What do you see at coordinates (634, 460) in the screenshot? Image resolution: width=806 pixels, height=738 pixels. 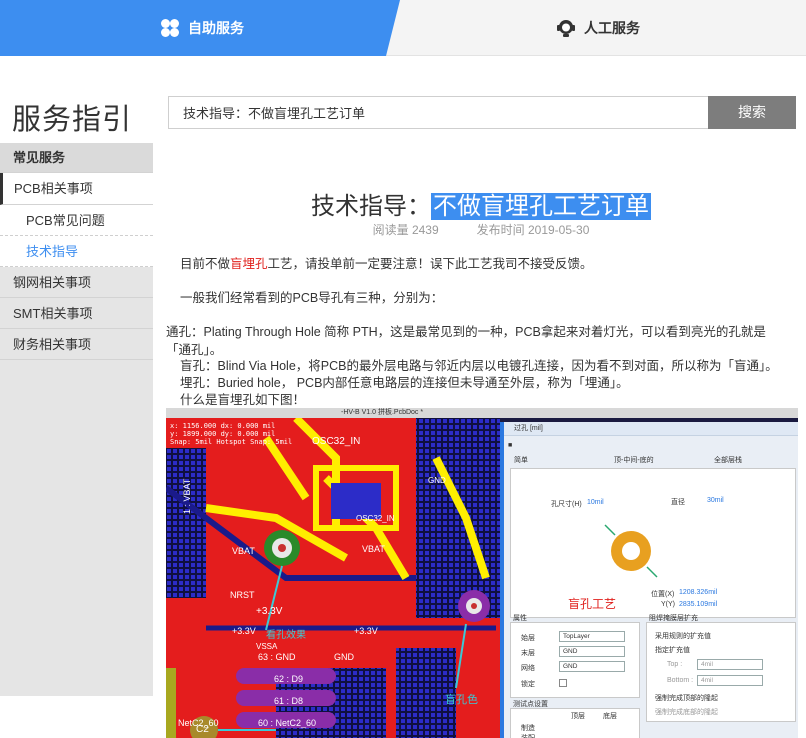 I see `radio-top-middle-bottom: 顶-中间-底的` at bounding box center [634, 460].